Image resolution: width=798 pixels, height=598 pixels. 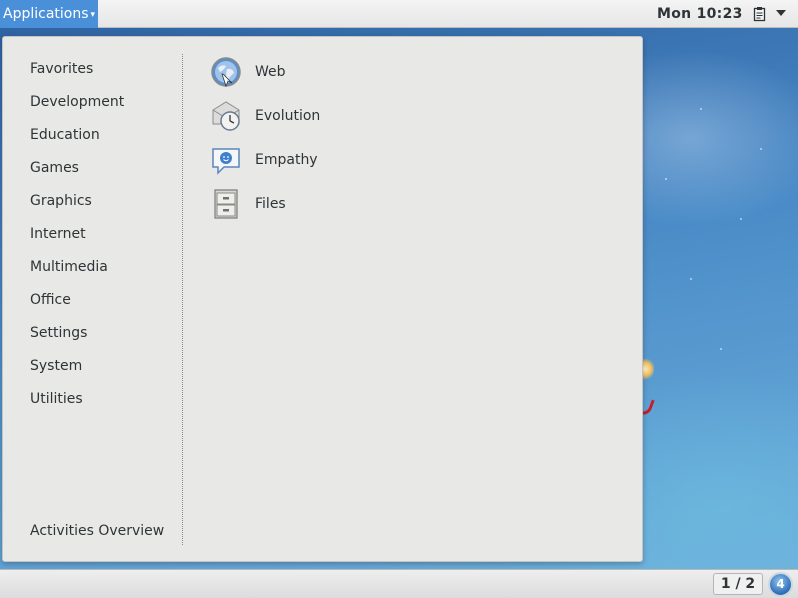 I want to click on app-evolution: Evolution, so click(x=310, y=117).